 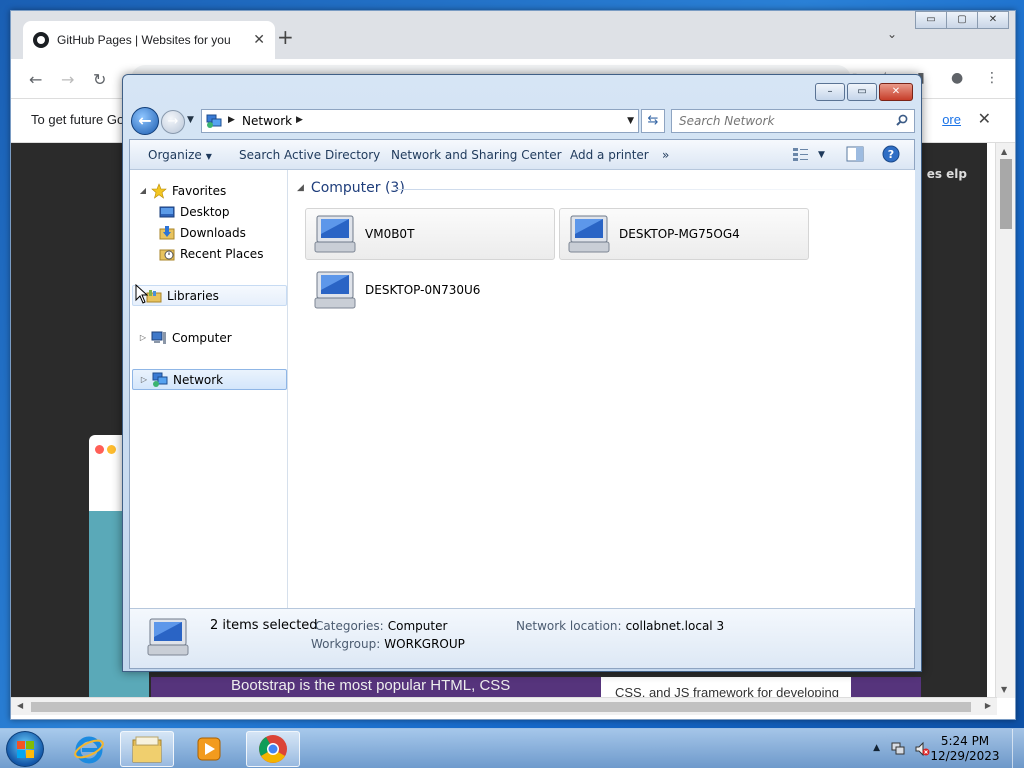 I want to click on media-player-icon, so click(x=209, y=749).